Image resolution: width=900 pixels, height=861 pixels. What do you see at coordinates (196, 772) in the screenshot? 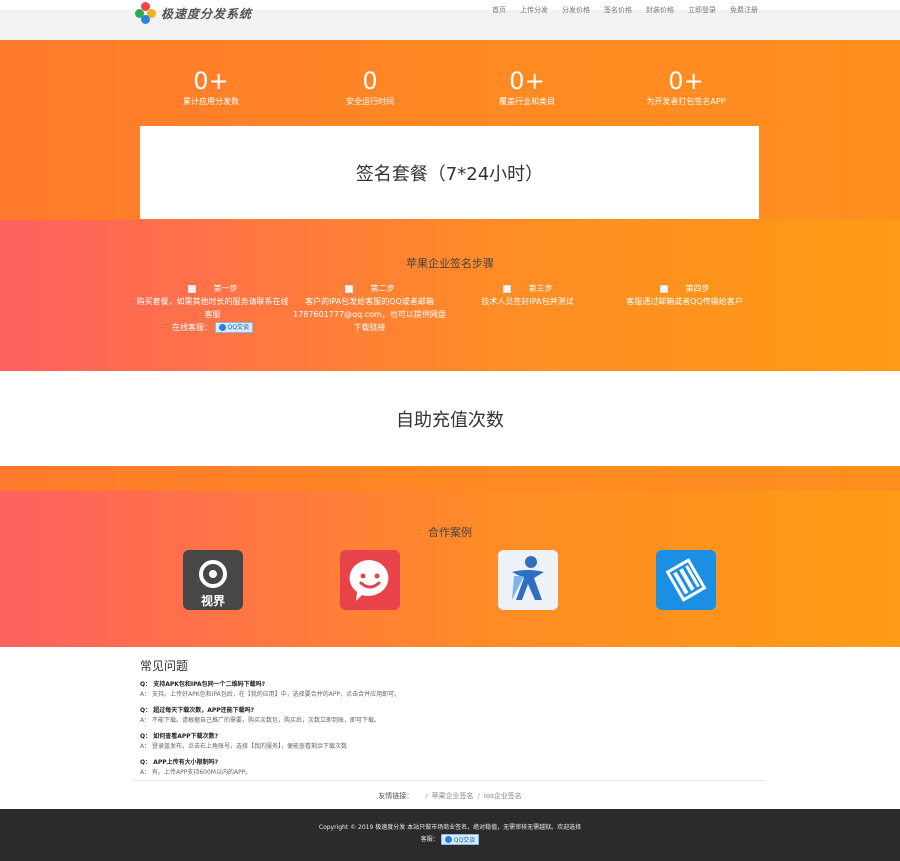
I see `faq-answer: A： 有。上传APP支持600M以内的APP。` at bounding box center [196, 772].